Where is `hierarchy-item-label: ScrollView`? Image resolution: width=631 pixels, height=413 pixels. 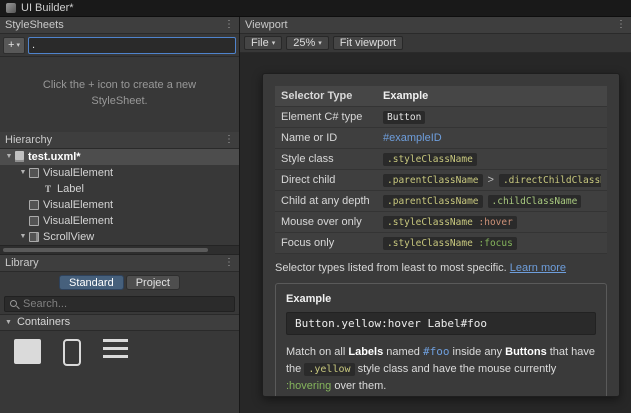
hierarchy-item-label: ScrollView is located at coordinates (69, 236).